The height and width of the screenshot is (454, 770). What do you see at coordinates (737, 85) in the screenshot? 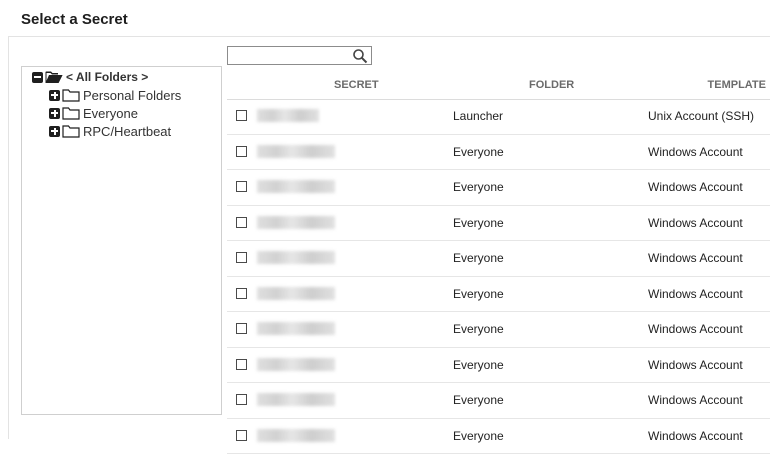
I see `column-header-template: TEMPLATE` at bounding box center [737, 85].